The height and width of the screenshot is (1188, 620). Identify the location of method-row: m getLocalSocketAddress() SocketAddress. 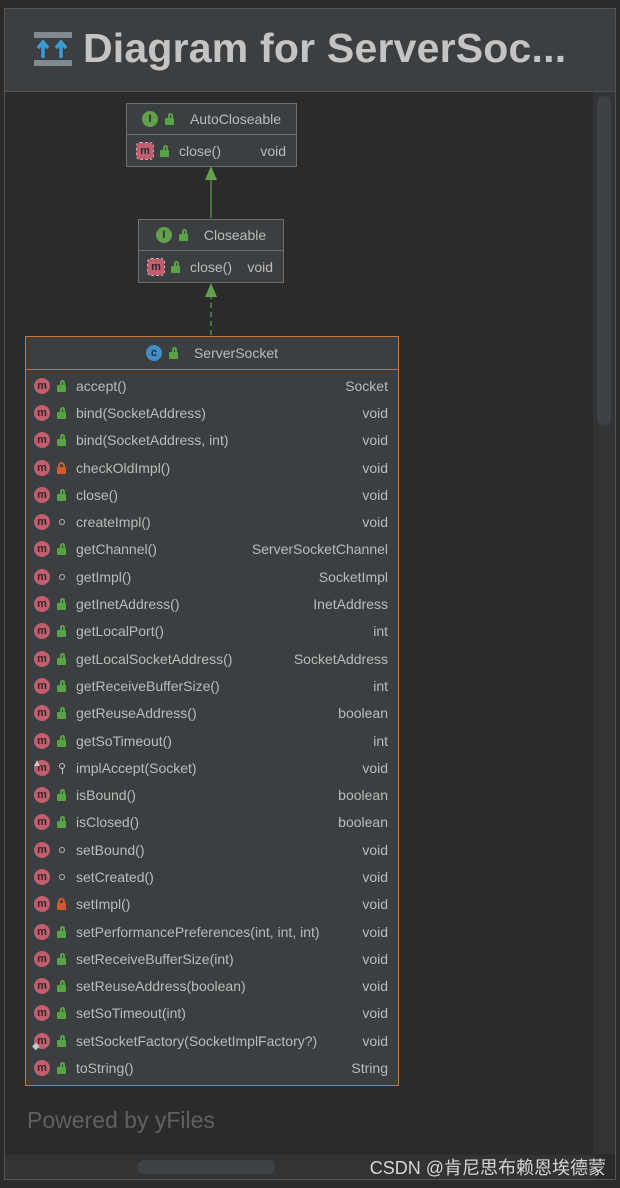
(212, 658).